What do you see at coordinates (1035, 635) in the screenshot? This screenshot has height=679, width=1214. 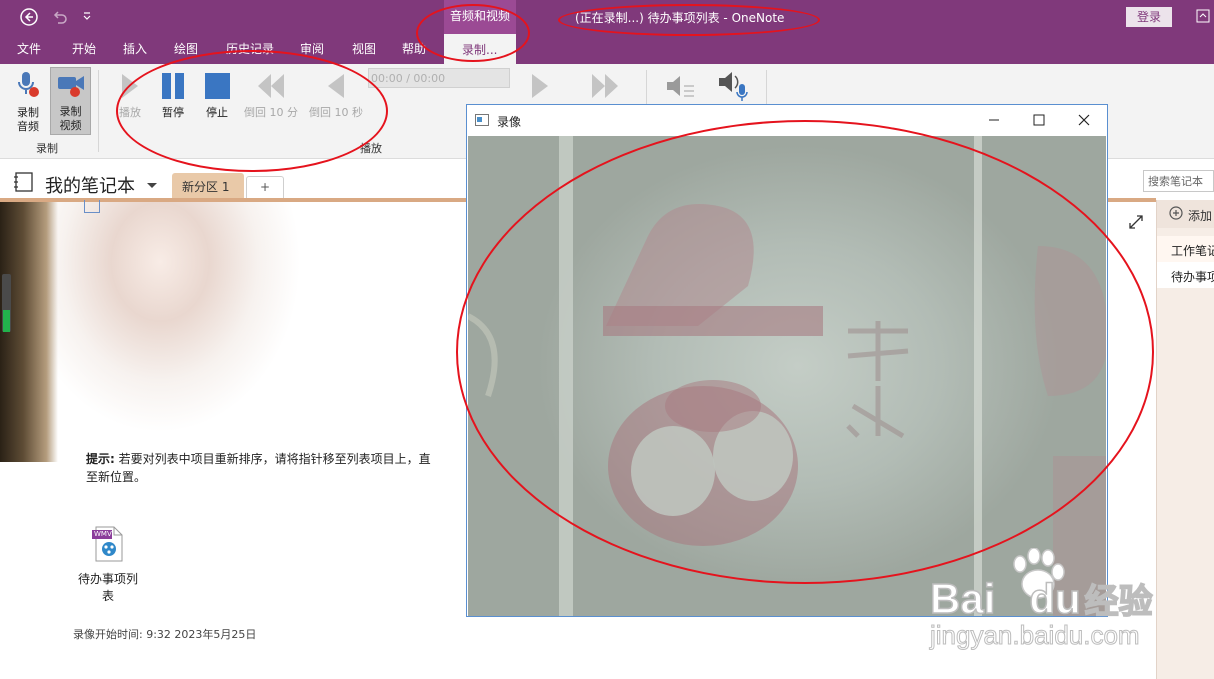 I see `watermark-url: jingyan.baidu.com` at bounding box center [1035, 635].